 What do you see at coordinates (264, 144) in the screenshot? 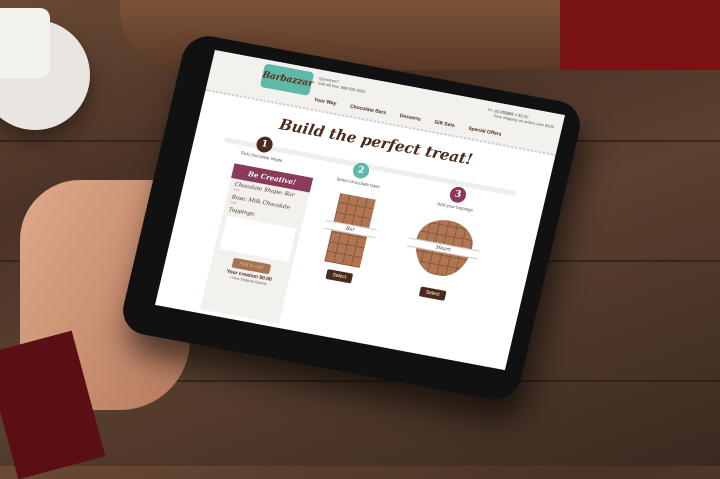
I see `step-number: 1` at bounding box center [264, 144].